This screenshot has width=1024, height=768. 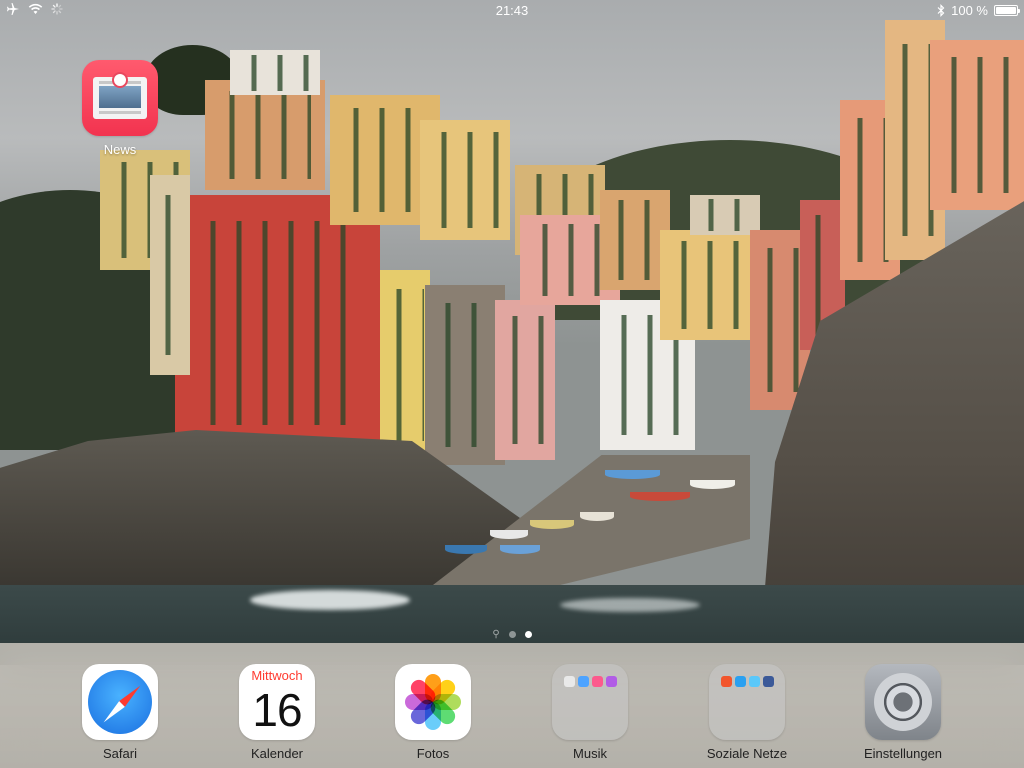 I want to click on search-icon: ⚲, so click(x=495, y=635).